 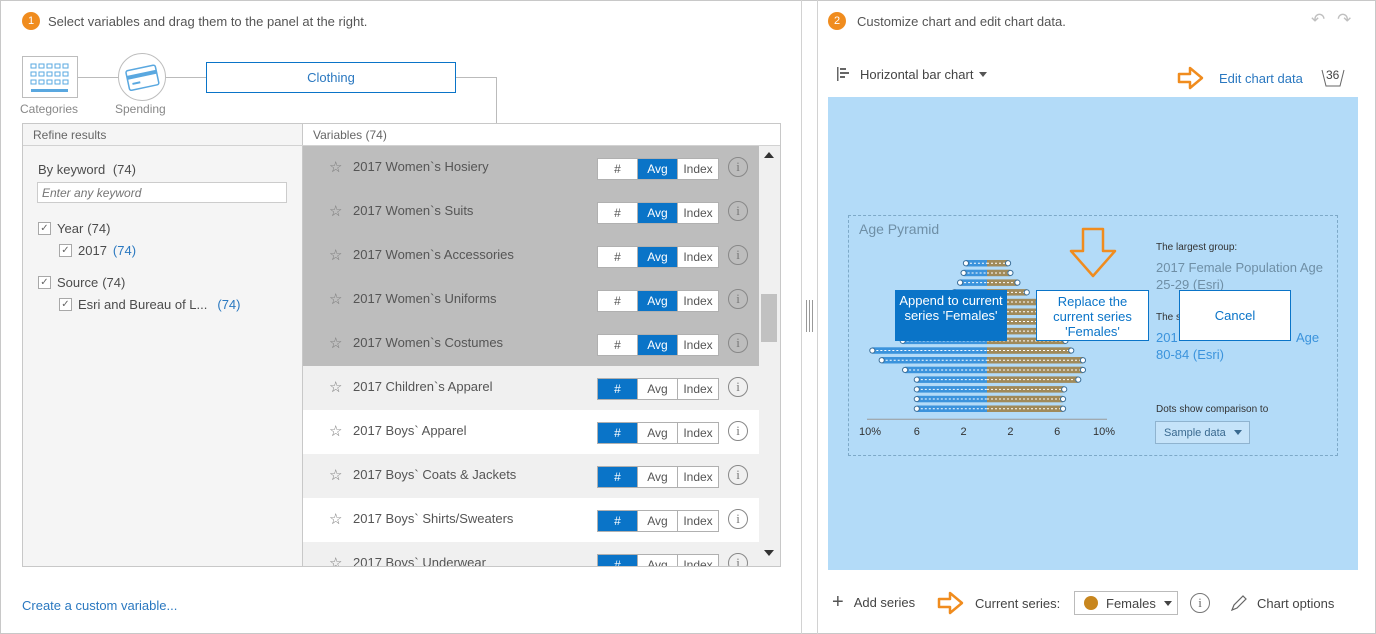 I want to click on chart-type-dropdown: Horizontal bar chart, so click(x=912, y=74).